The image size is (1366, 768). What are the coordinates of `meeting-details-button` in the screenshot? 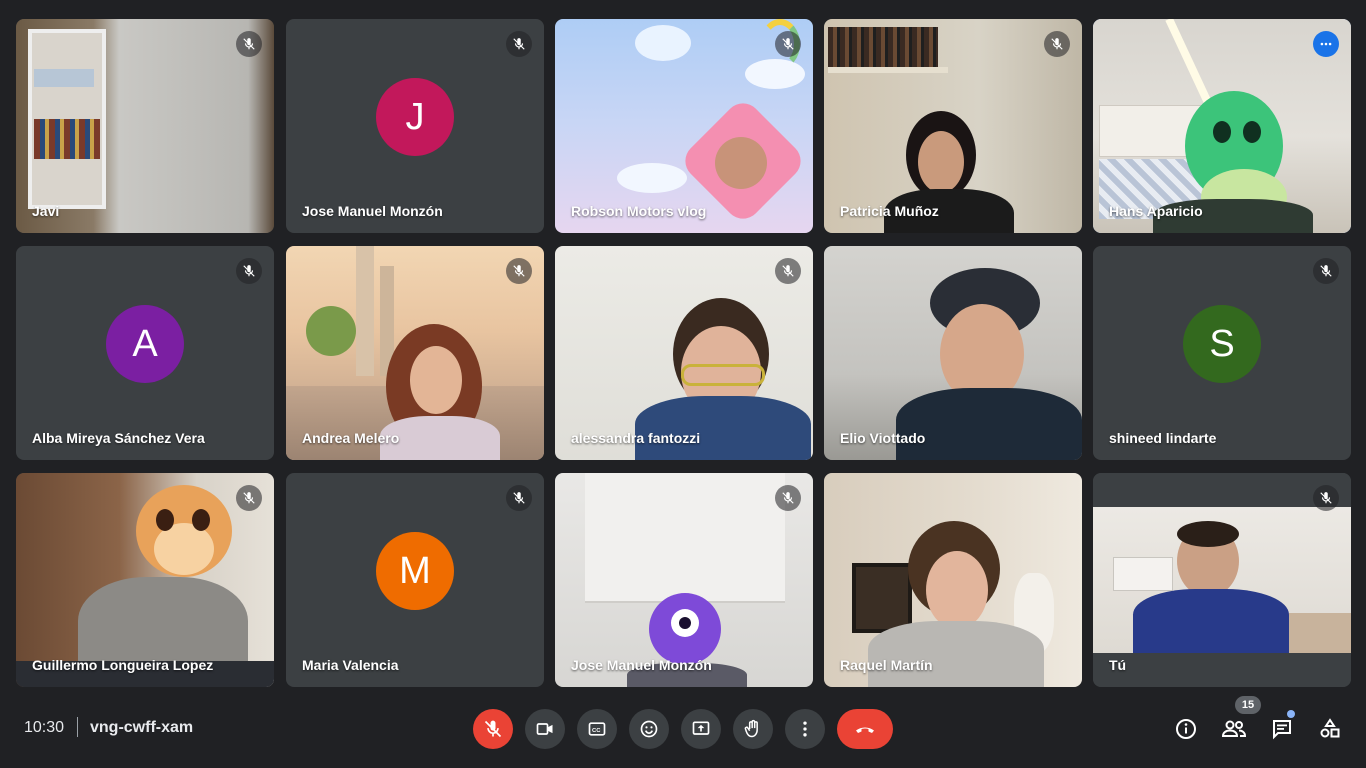 It's located at (1186, 729).